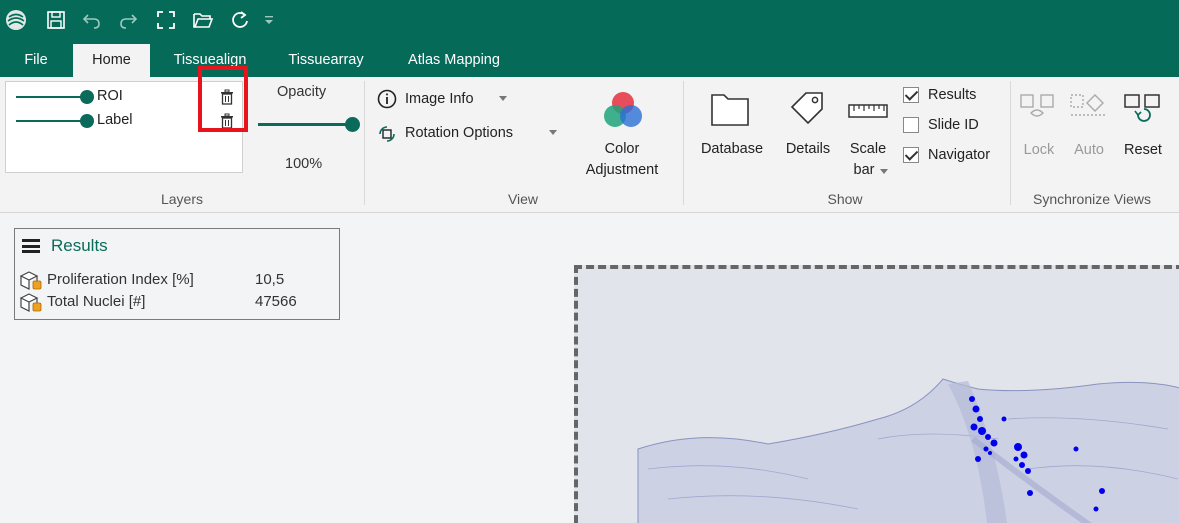 Image resolution: width=1179 pixels, height=523 pixels. What do you see at coordinates (1142, 108) in the screenshot?
I see `reset-views-icon` at bounding box center [1142, 108].